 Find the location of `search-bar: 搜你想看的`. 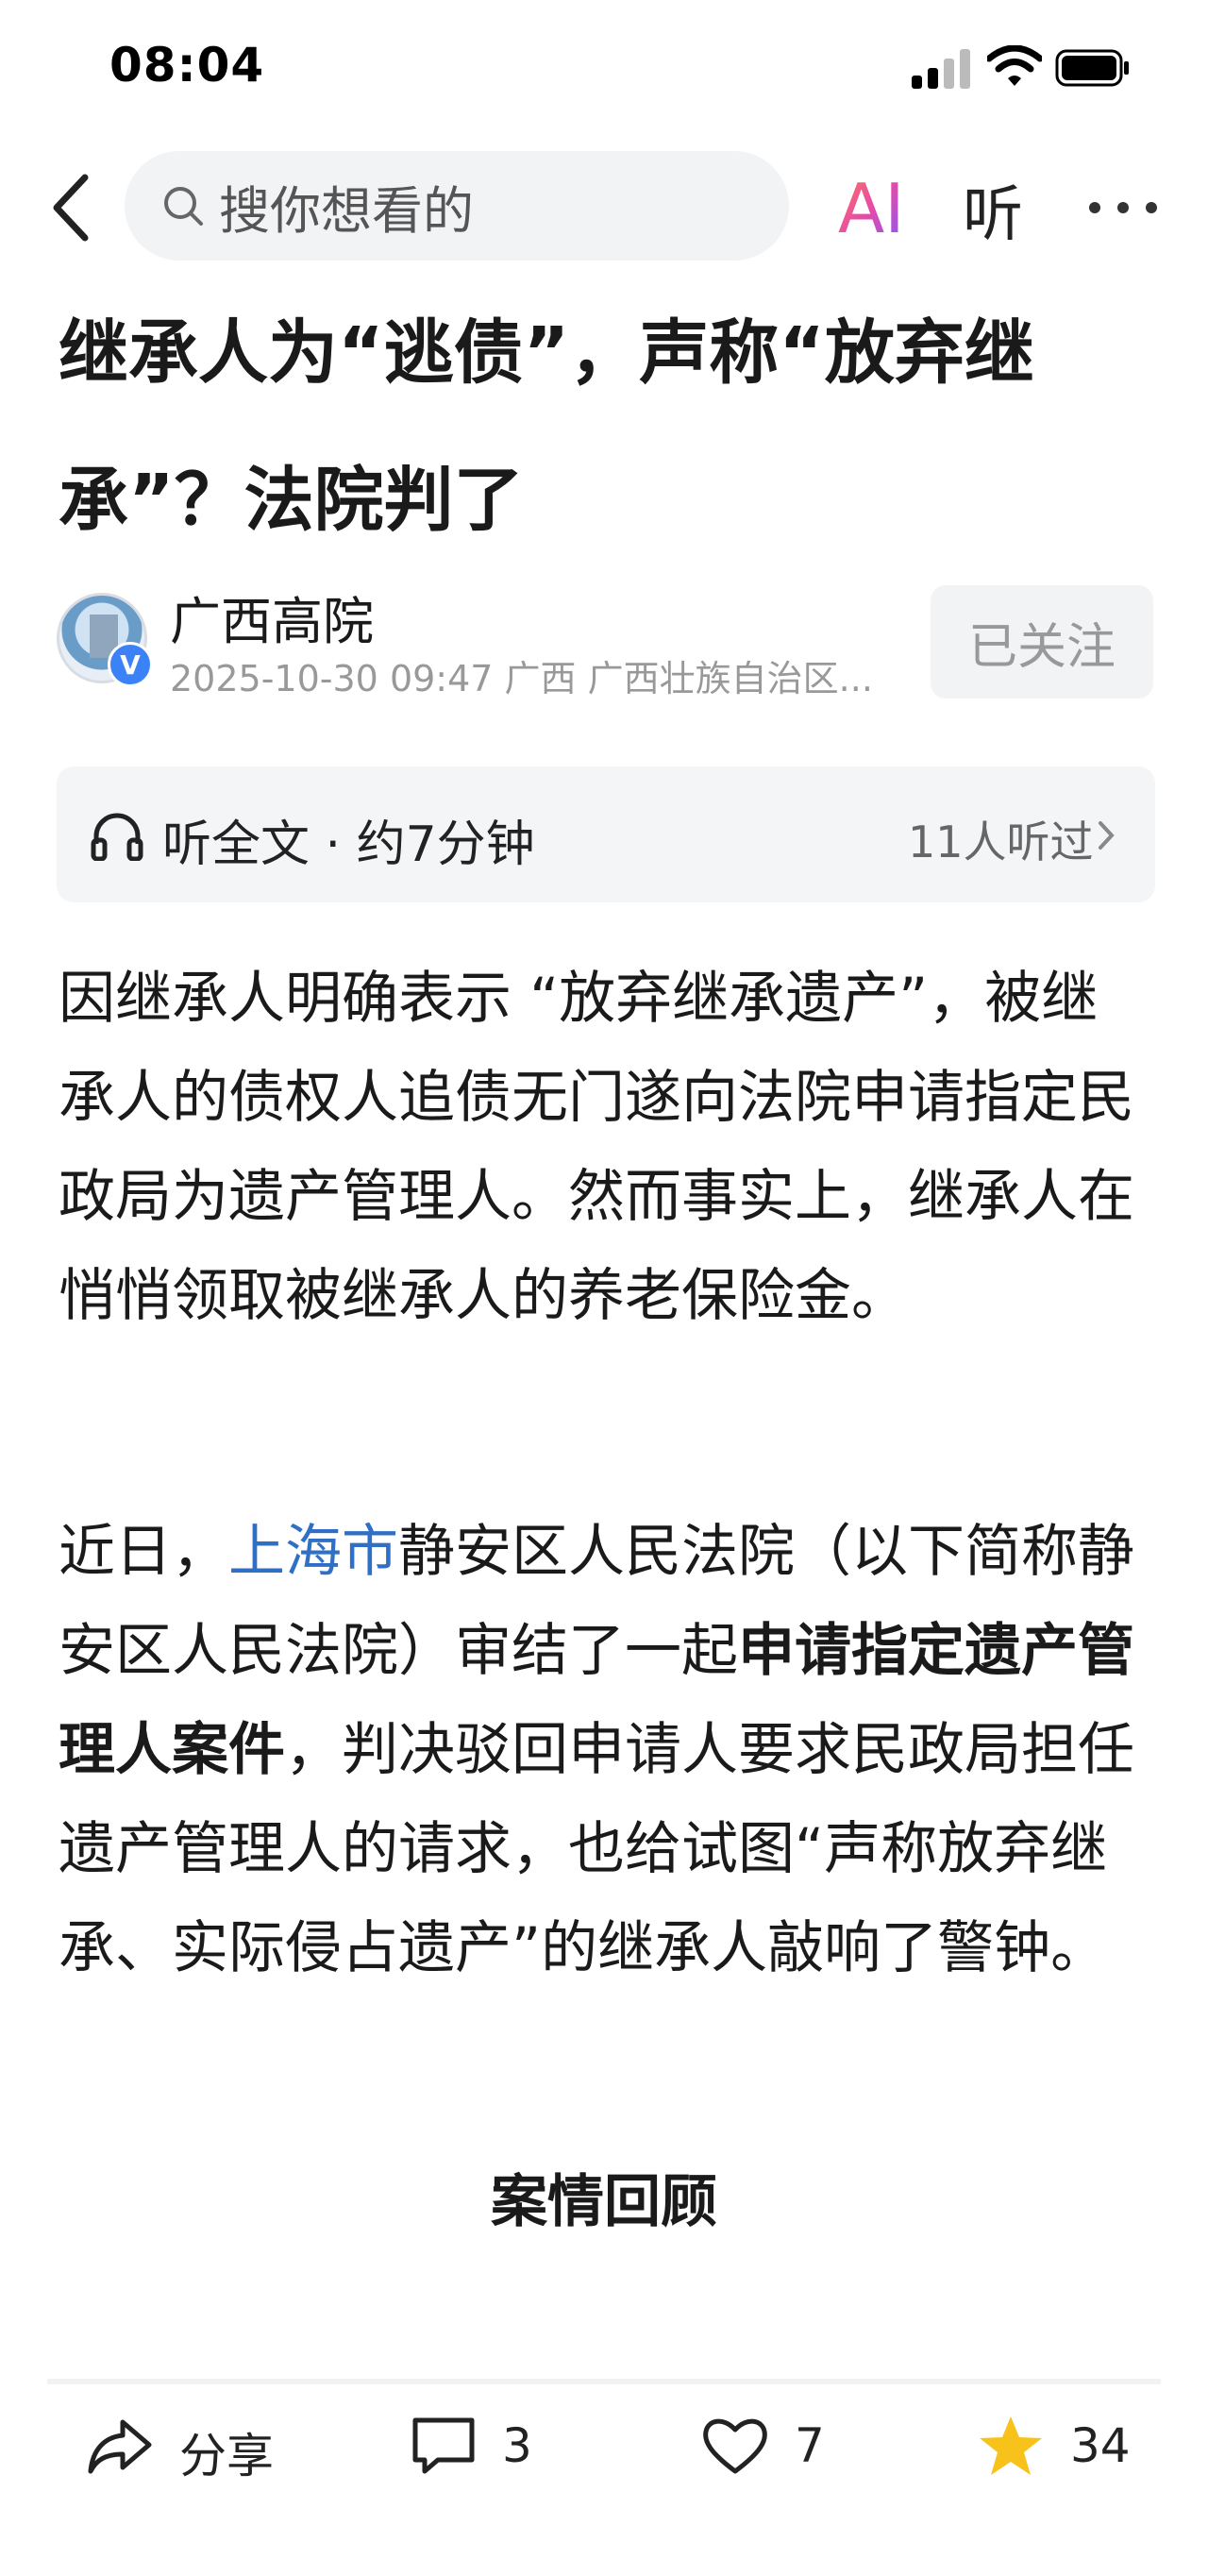

search-bar: 搜你想看的 is located at coordinates (457, 206).